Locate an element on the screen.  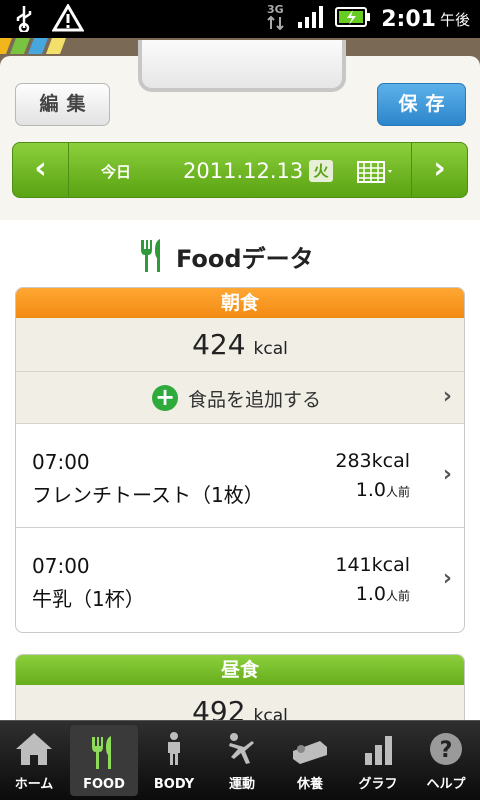
signal-icon is located at coordinates (311, 19).